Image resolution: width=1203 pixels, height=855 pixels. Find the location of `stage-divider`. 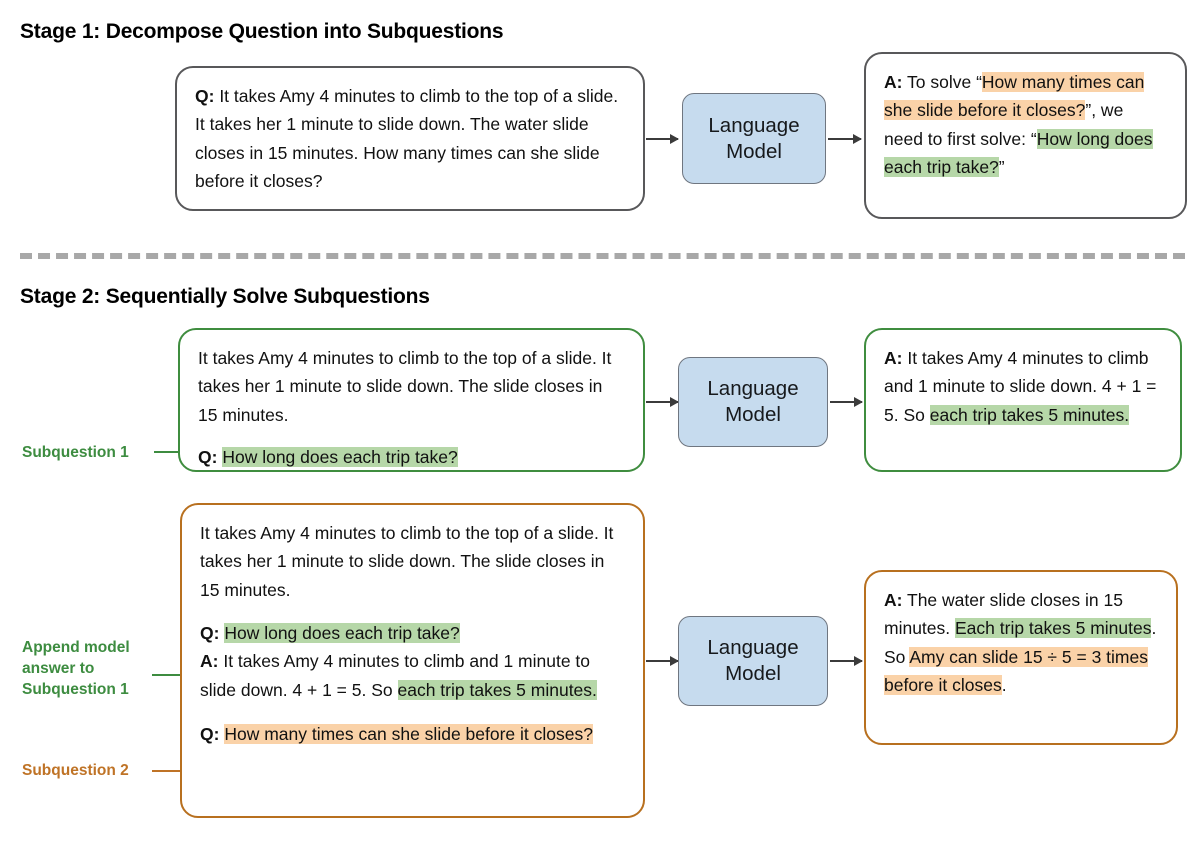

stage-divider is located at coordinates (602, 256).